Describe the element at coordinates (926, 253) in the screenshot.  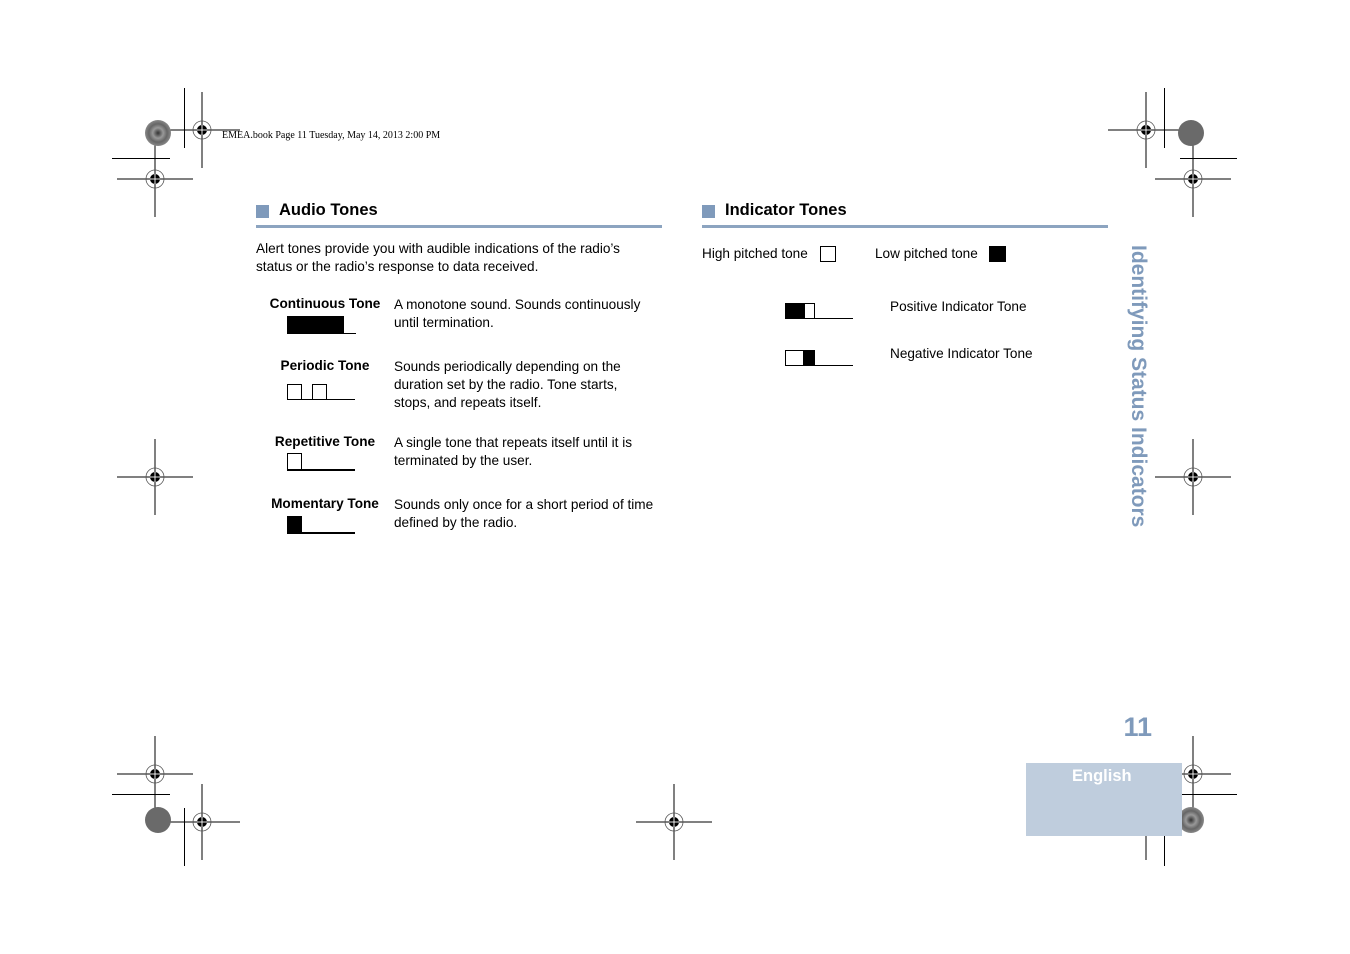
I see `legend-low-pitched: Low pitched tone` at that location.